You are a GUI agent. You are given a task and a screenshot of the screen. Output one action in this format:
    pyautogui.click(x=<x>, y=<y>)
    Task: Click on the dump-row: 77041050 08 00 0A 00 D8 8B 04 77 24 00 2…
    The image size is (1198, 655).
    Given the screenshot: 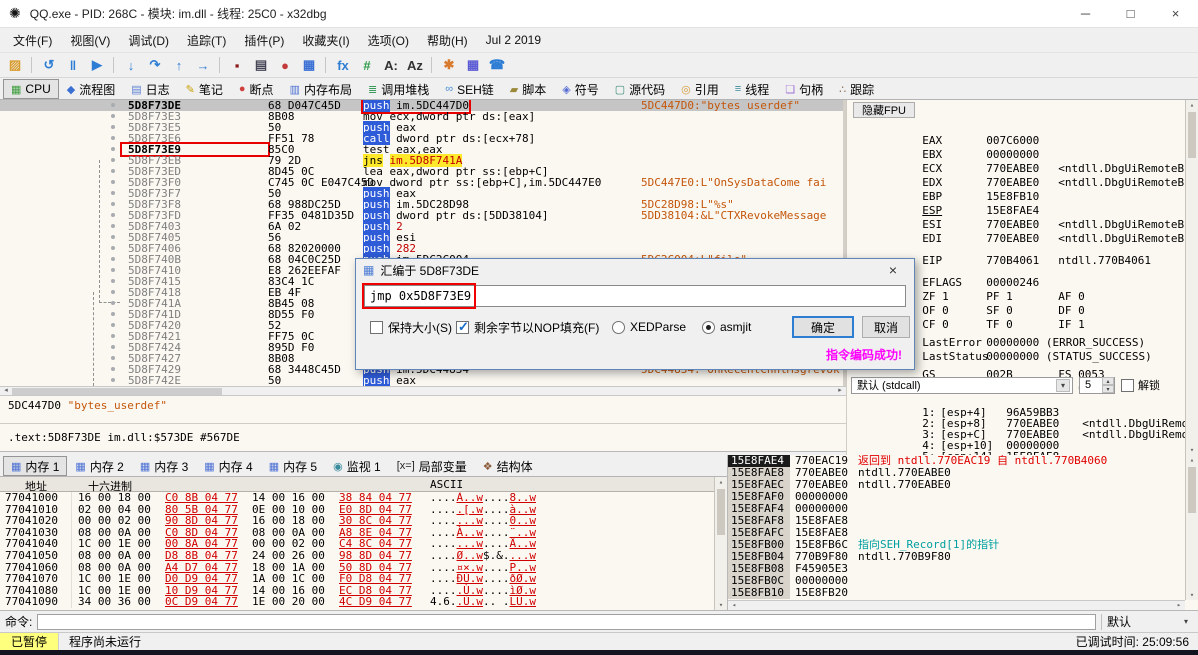 What is the action you would take?
    pyautogui.click(x=363, y=556)
    